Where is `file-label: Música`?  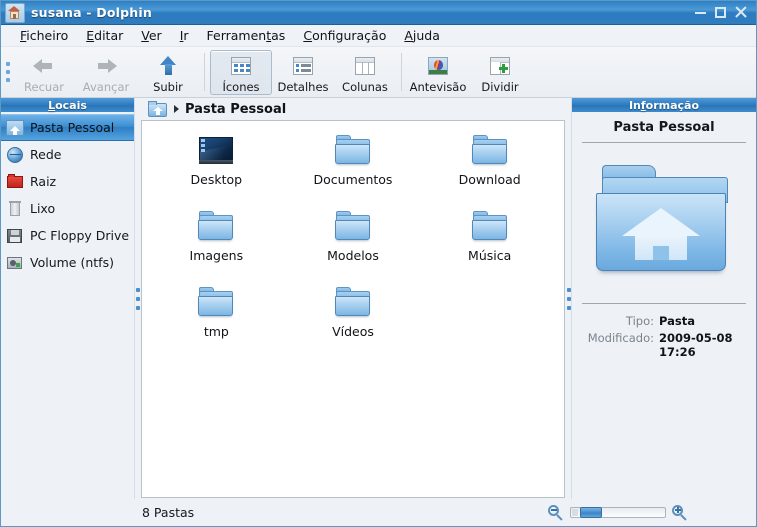
file-label: Música is located at coordinates (490, 255).